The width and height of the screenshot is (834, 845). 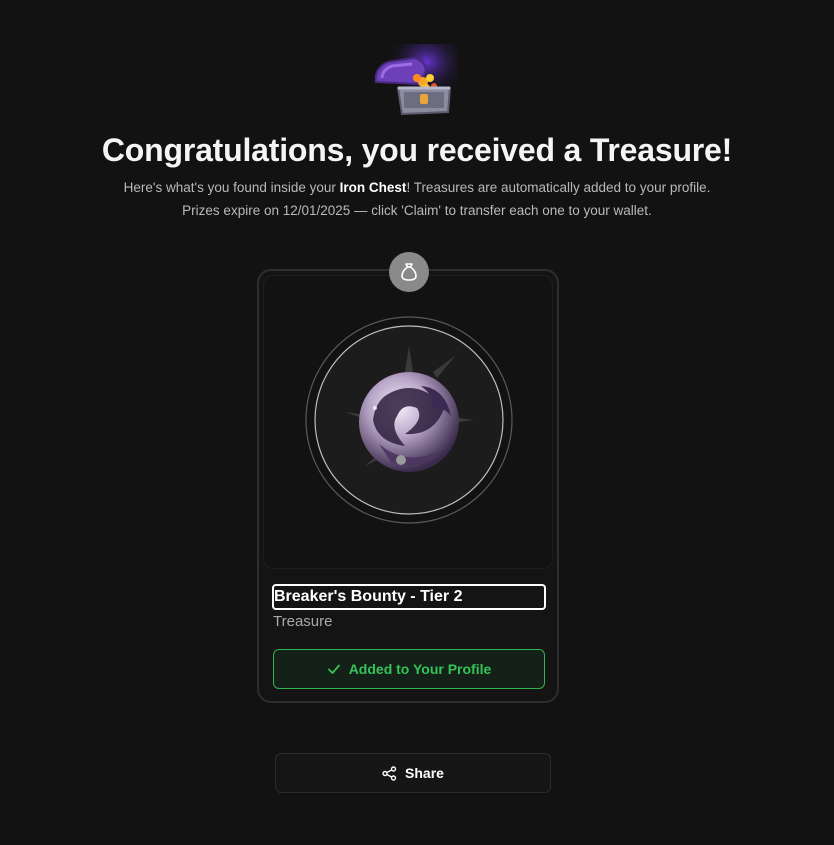 I want to click on share-icon, so click(x=389, y=773).